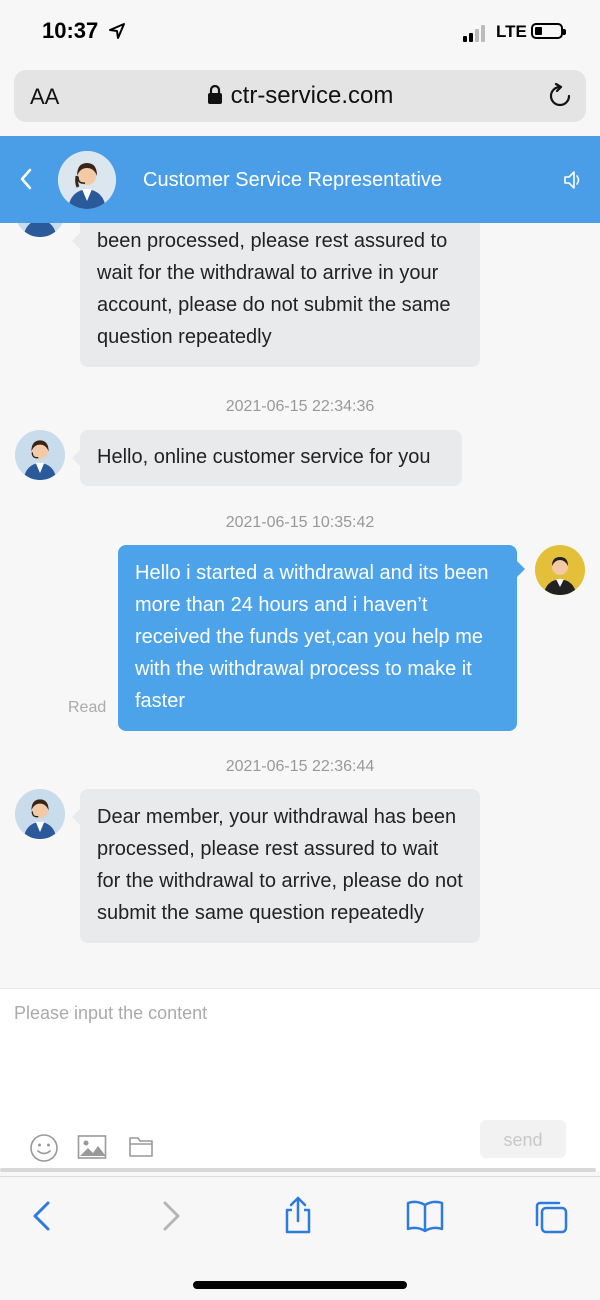  I want to click on location-arrow-icon, so click(117, 31).